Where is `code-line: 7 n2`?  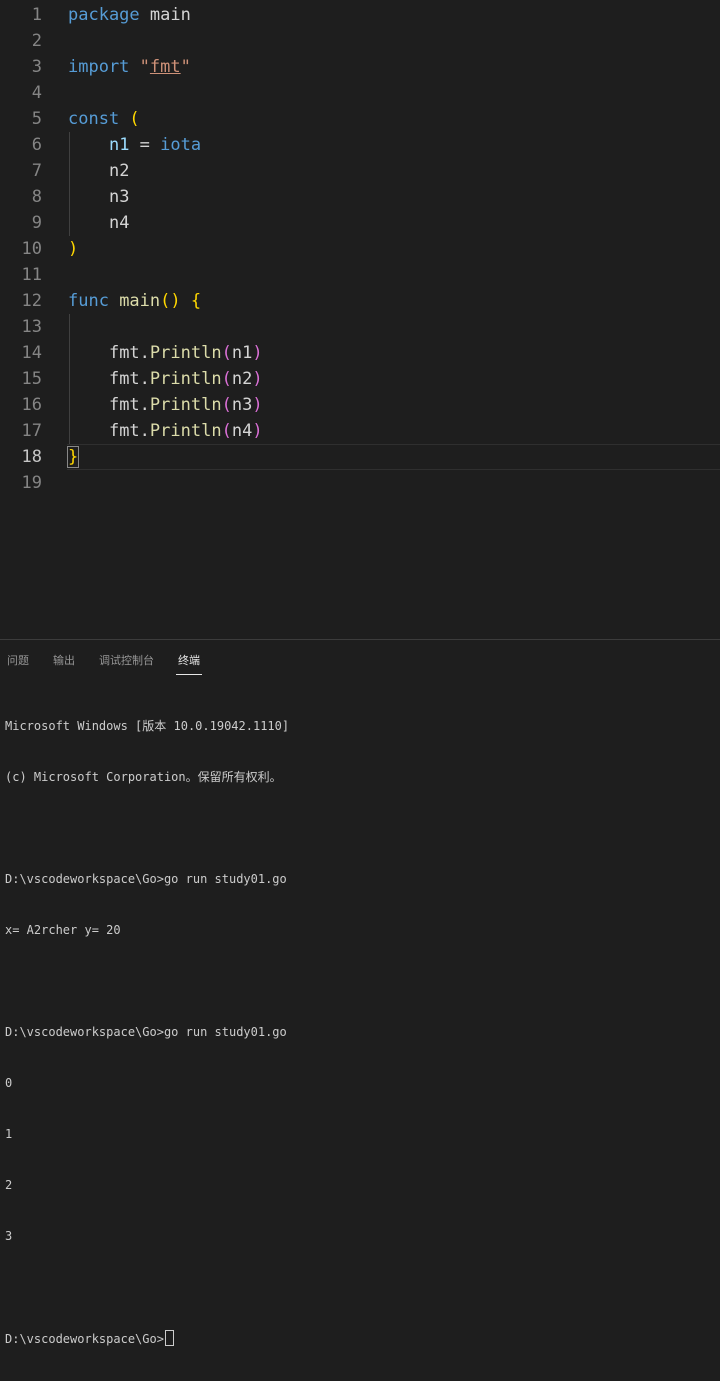
code-line: 7 n2 is located at coordinates (360, 171).